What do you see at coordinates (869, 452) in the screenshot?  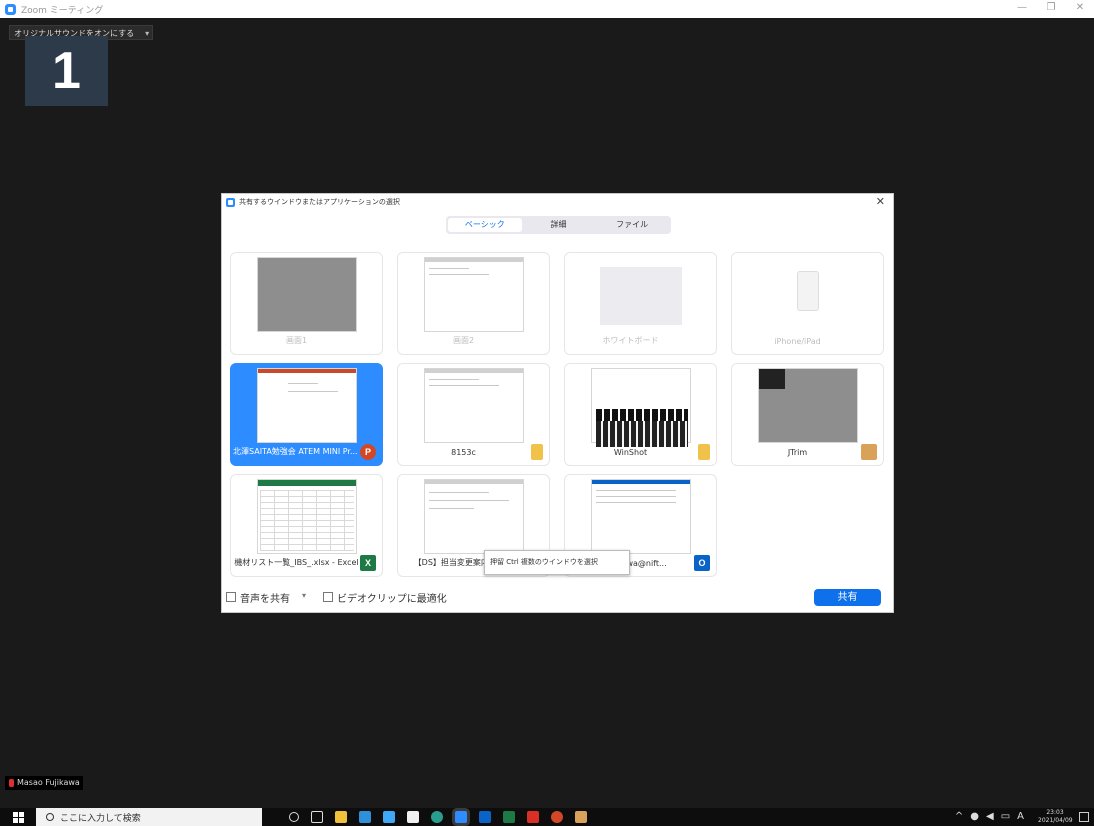 I see `jtrim-app-icon` at bounding box center [869, 452].